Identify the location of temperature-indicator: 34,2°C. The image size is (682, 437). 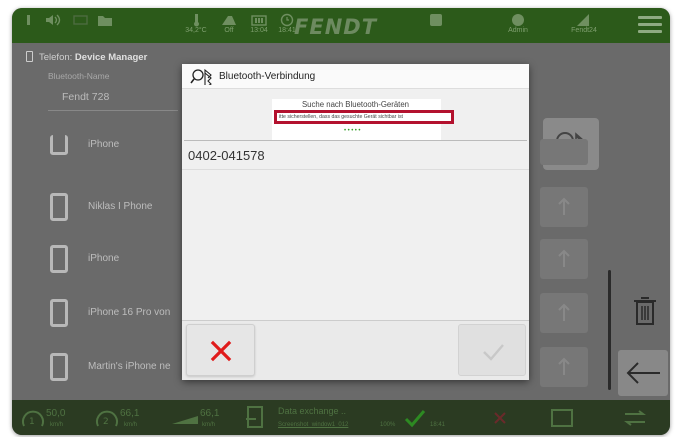
(196, 25).